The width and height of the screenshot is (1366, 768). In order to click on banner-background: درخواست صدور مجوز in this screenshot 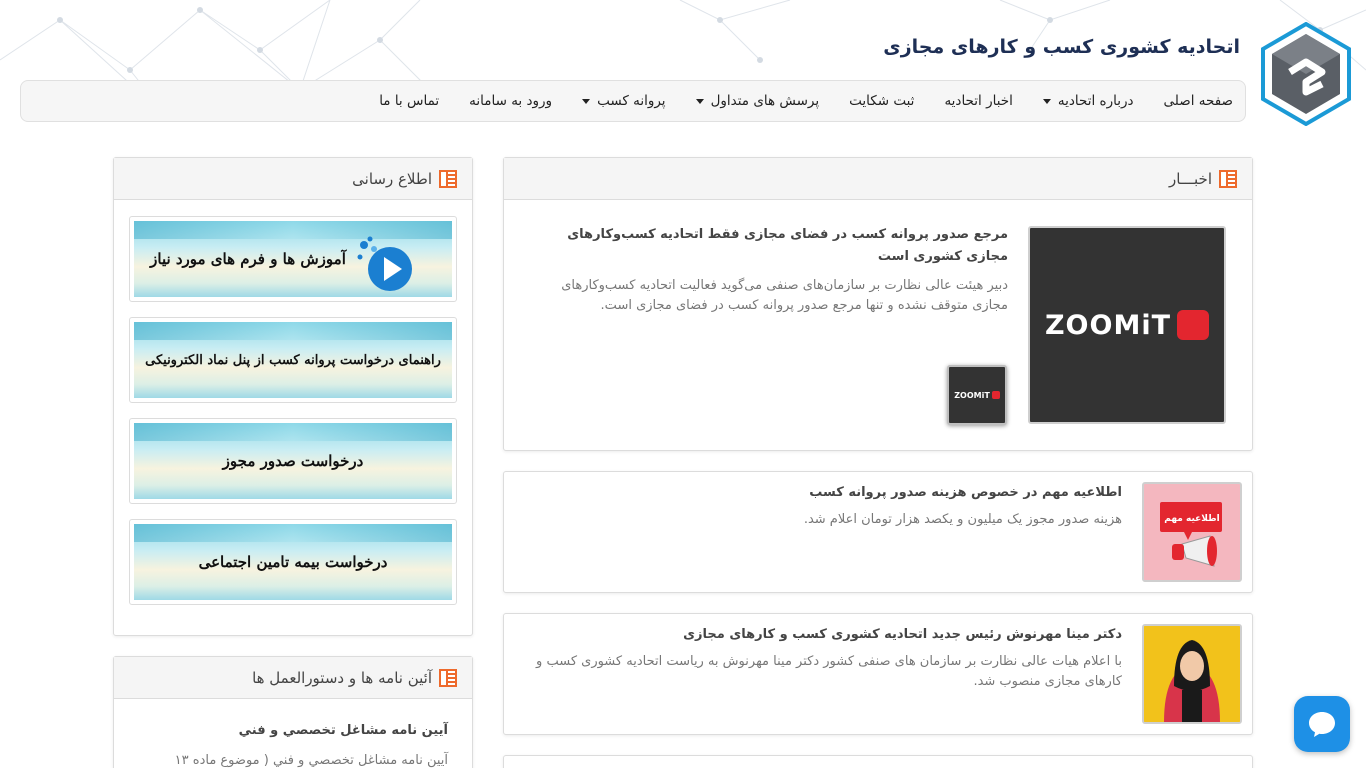, I will do `click(293, 461)`.